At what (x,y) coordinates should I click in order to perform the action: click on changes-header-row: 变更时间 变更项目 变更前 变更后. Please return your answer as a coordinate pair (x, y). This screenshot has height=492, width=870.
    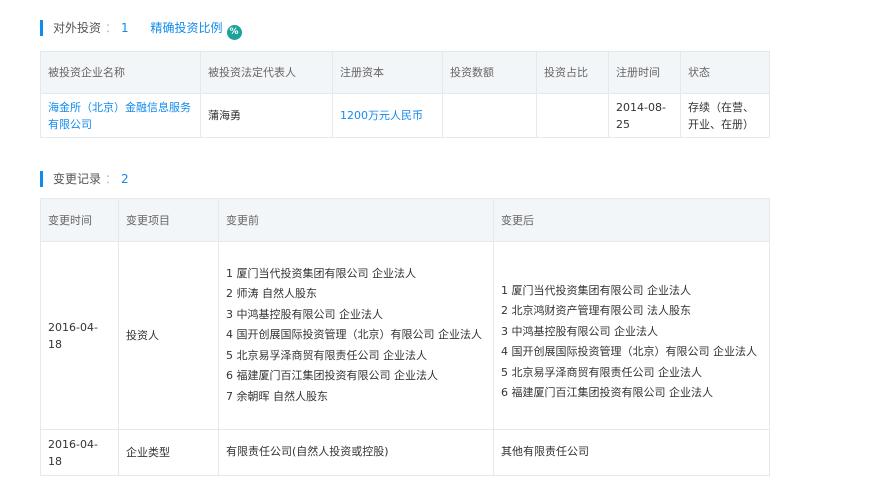
    Looking at the image, I should click on (405, 220).